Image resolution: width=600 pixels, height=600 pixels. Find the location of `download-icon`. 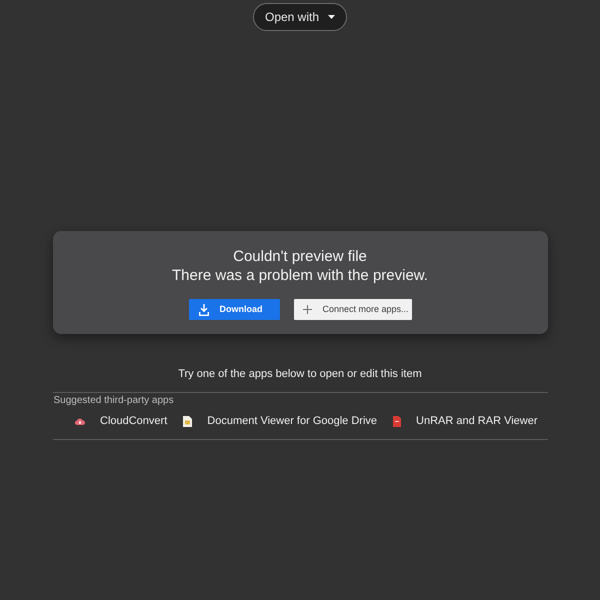

download-icon is located at coordinates (203, 310).